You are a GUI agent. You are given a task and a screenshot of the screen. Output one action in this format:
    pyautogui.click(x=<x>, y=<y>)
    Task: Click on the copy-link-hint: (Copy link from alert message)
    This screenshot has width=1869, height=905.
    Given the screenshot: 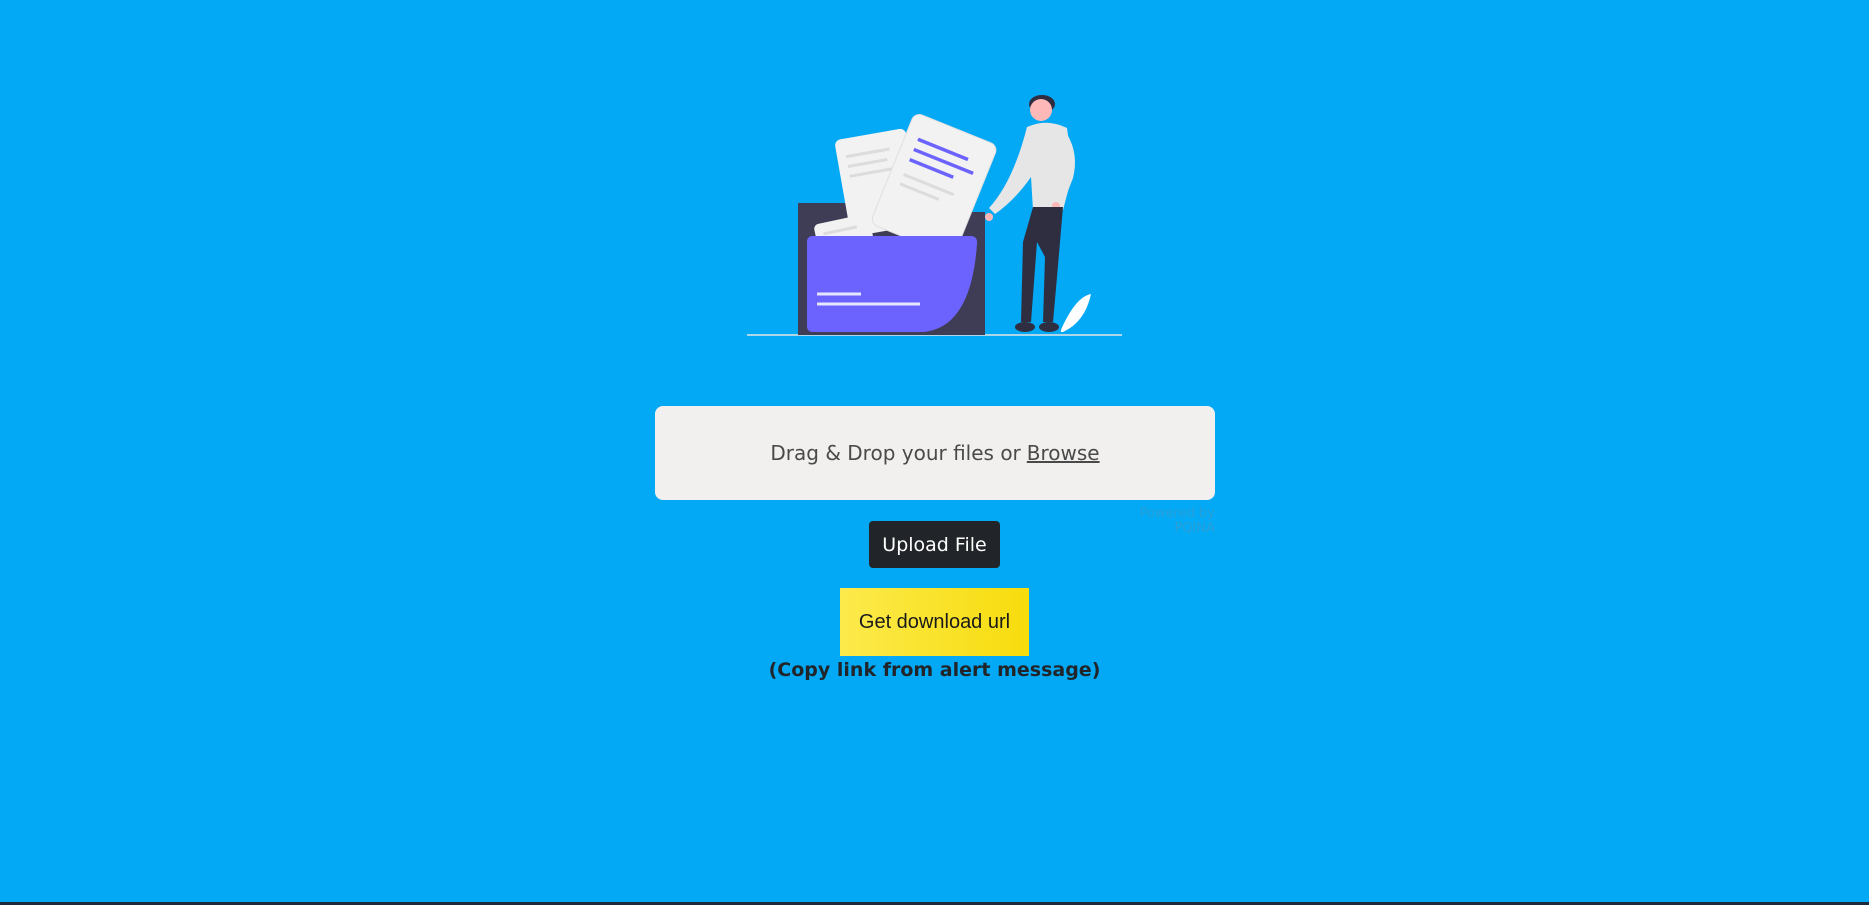 What is the action you would take?
    pyautogui.click(x=934, y=670)
    